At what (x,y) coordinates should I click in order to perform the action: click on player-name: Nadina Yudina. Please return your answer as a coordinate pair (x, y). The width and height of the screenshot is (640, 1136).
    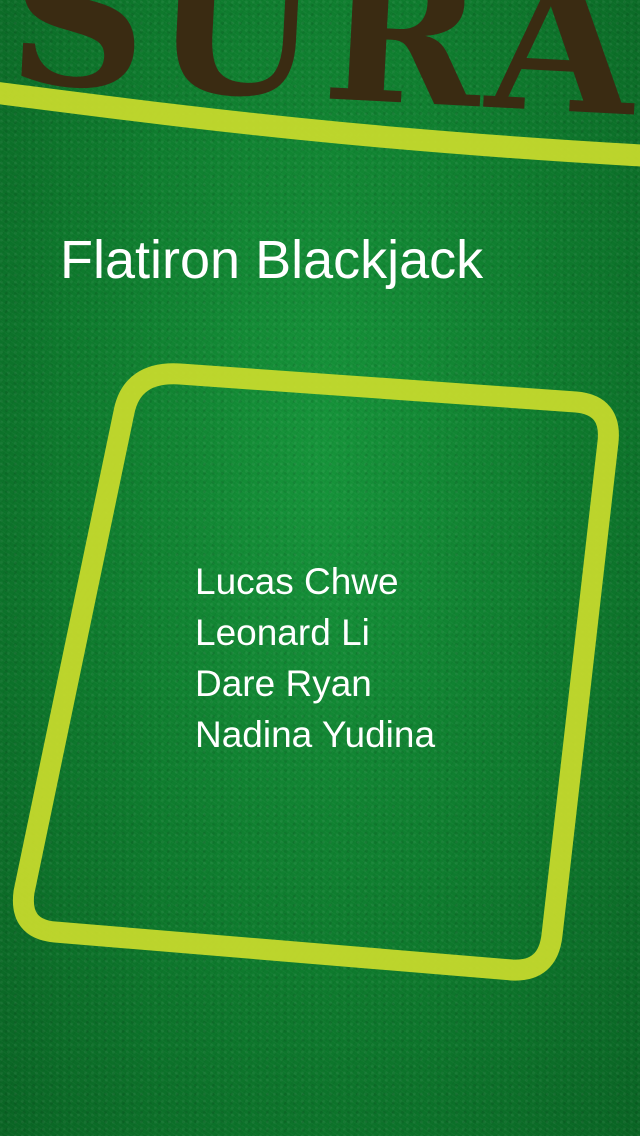
    Looking at the image, I should click on (315, 734).